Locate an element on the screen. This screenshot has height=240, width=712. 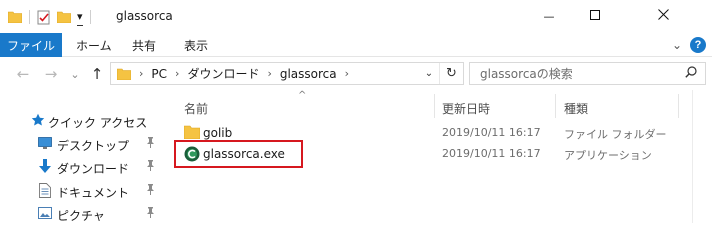
nav-item-label: ピクチャ is located at coordinates (81, 216).